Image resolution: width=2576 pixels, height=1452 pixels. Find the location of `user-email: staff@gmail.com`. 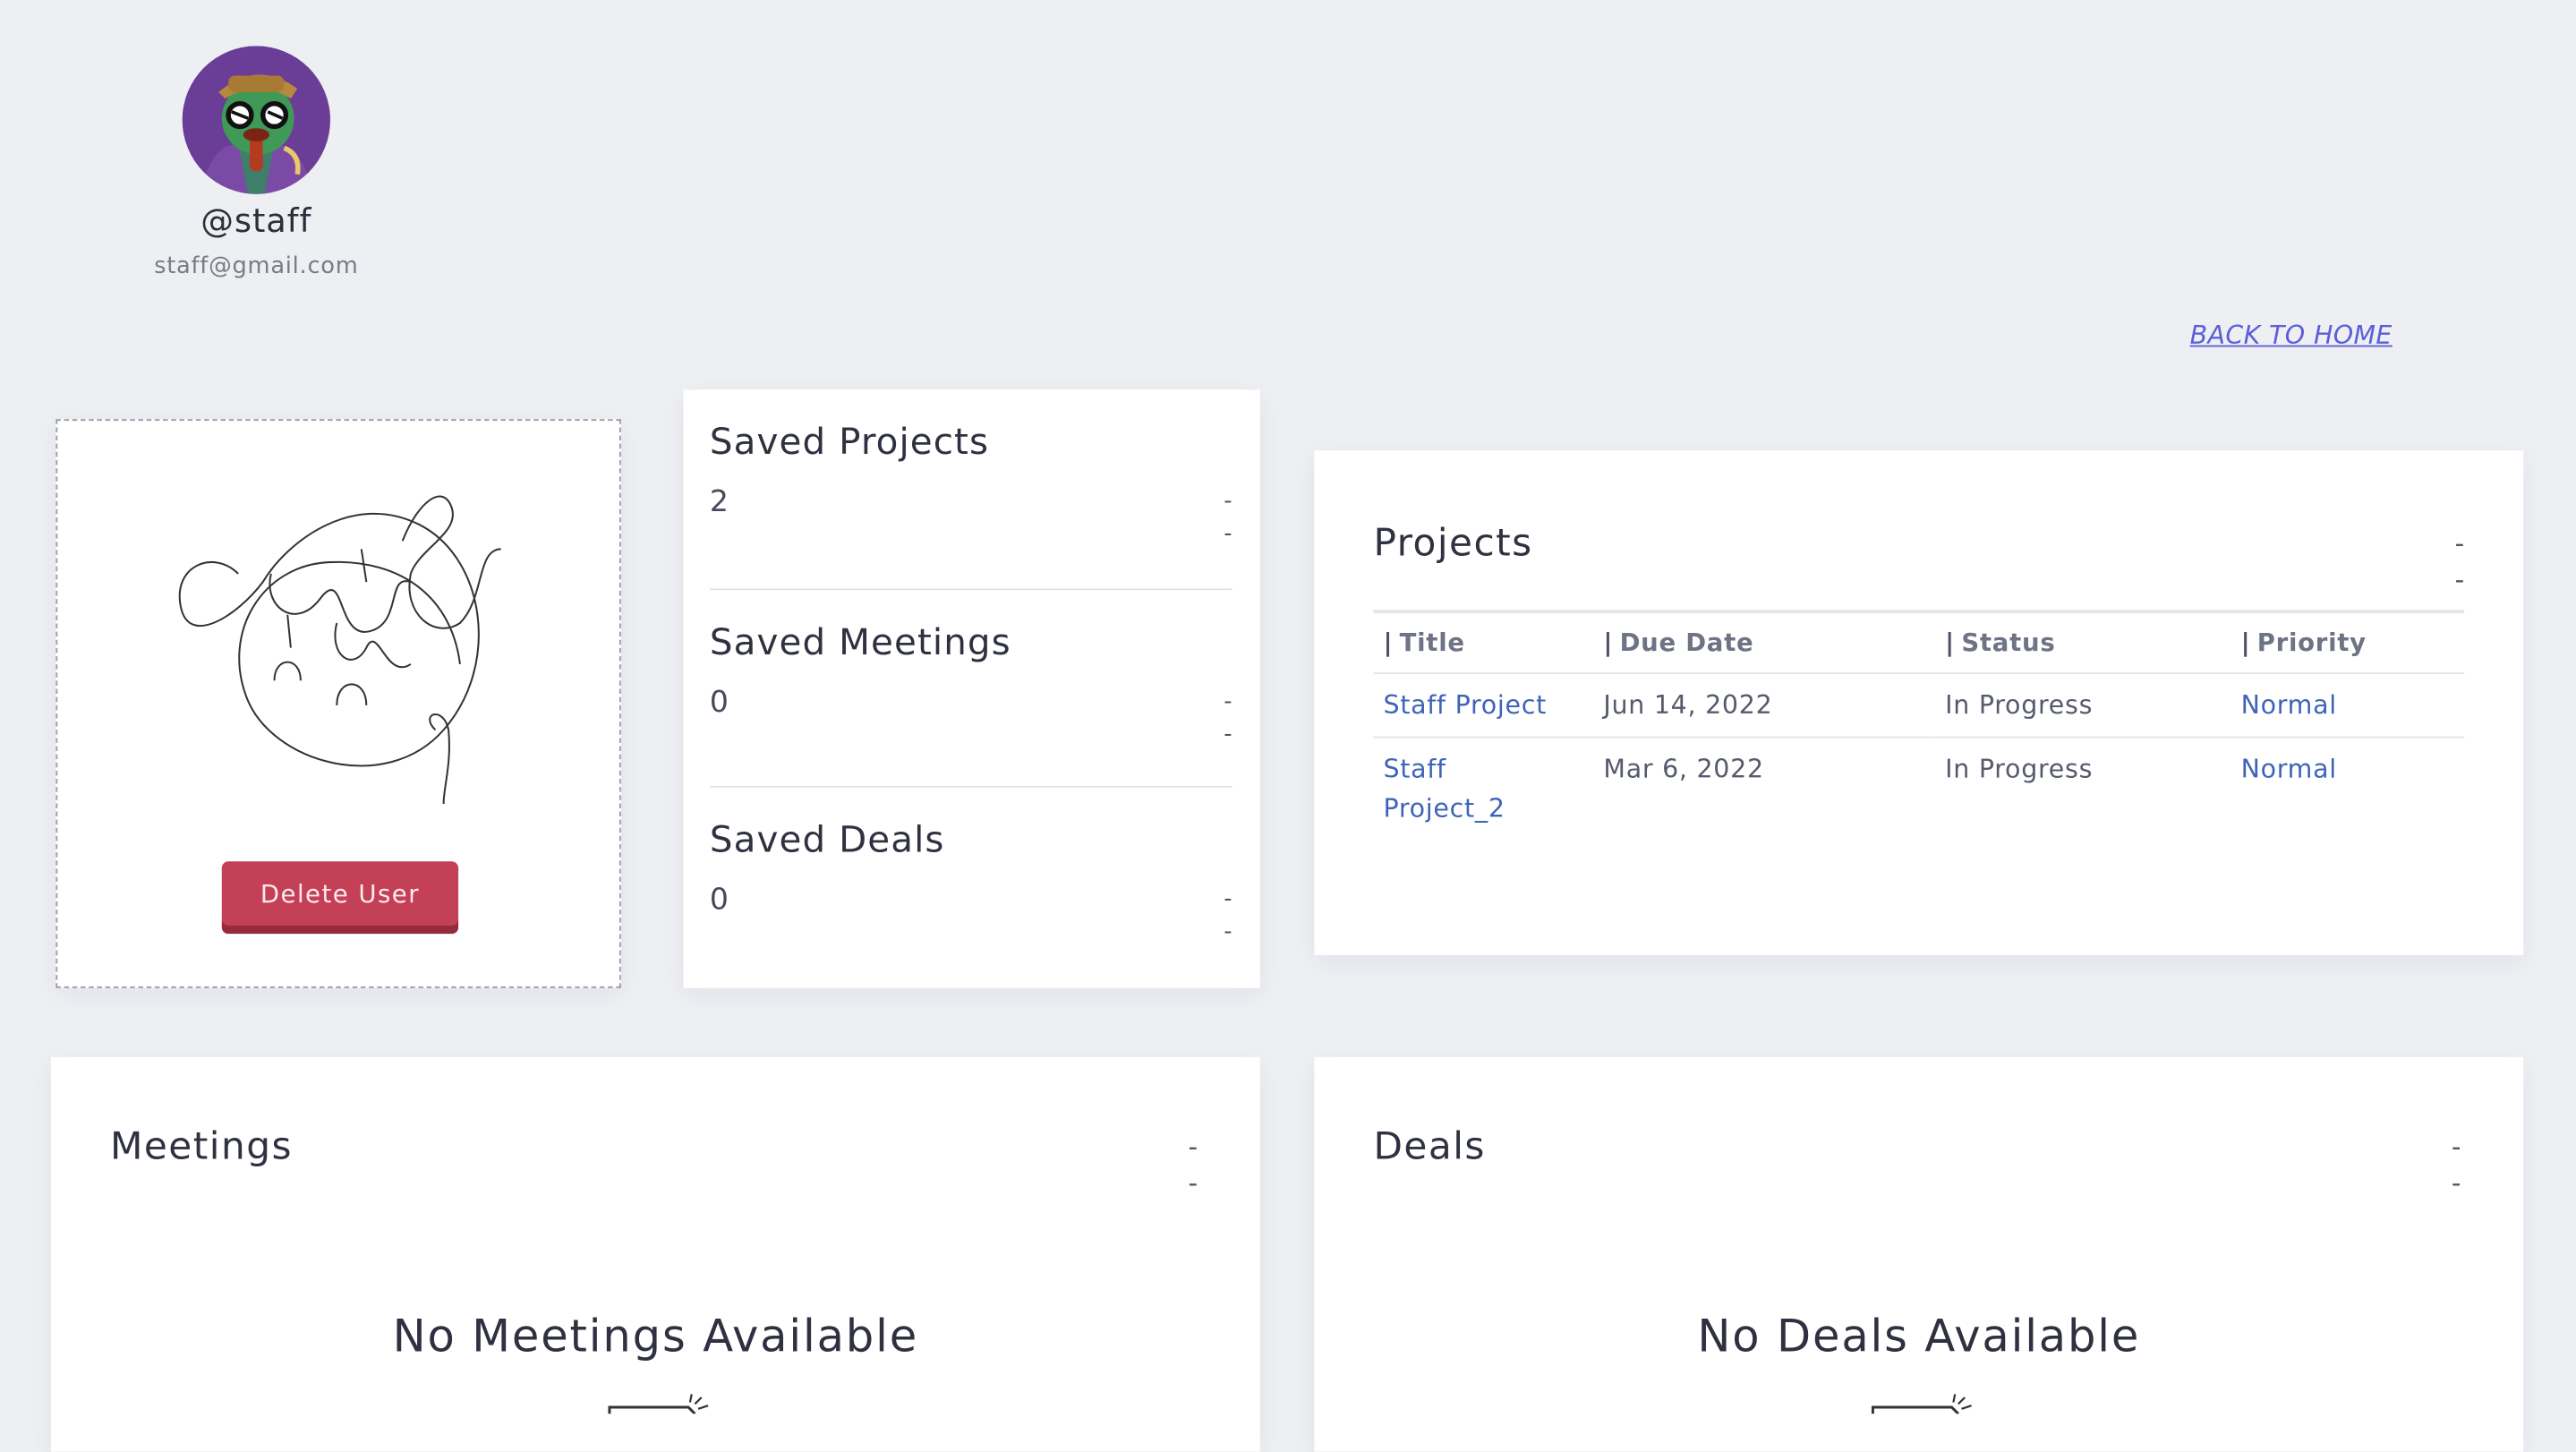

user-email: staff@gmail.com is located at coordinates (256, 266).